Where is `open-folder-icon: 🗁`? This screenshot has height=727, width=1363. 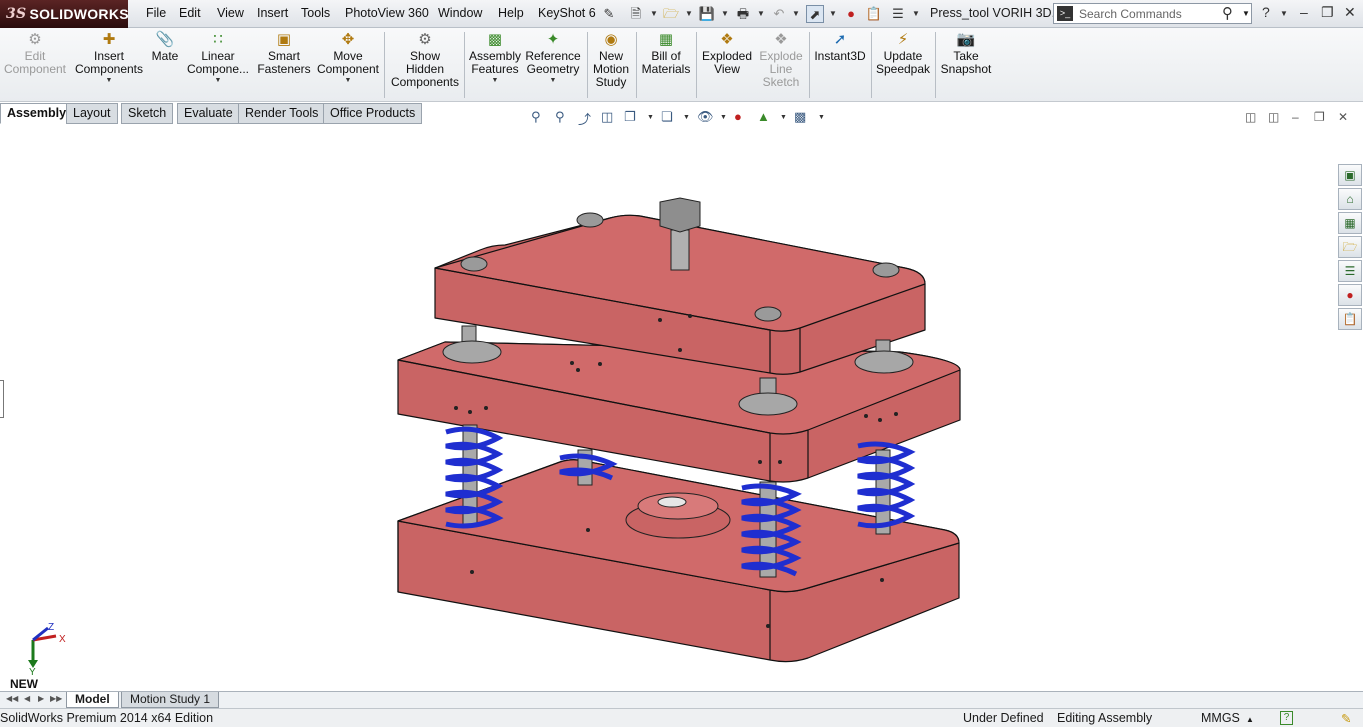
open-folder-icon: 🗁 is located at coordinates (671, 14).